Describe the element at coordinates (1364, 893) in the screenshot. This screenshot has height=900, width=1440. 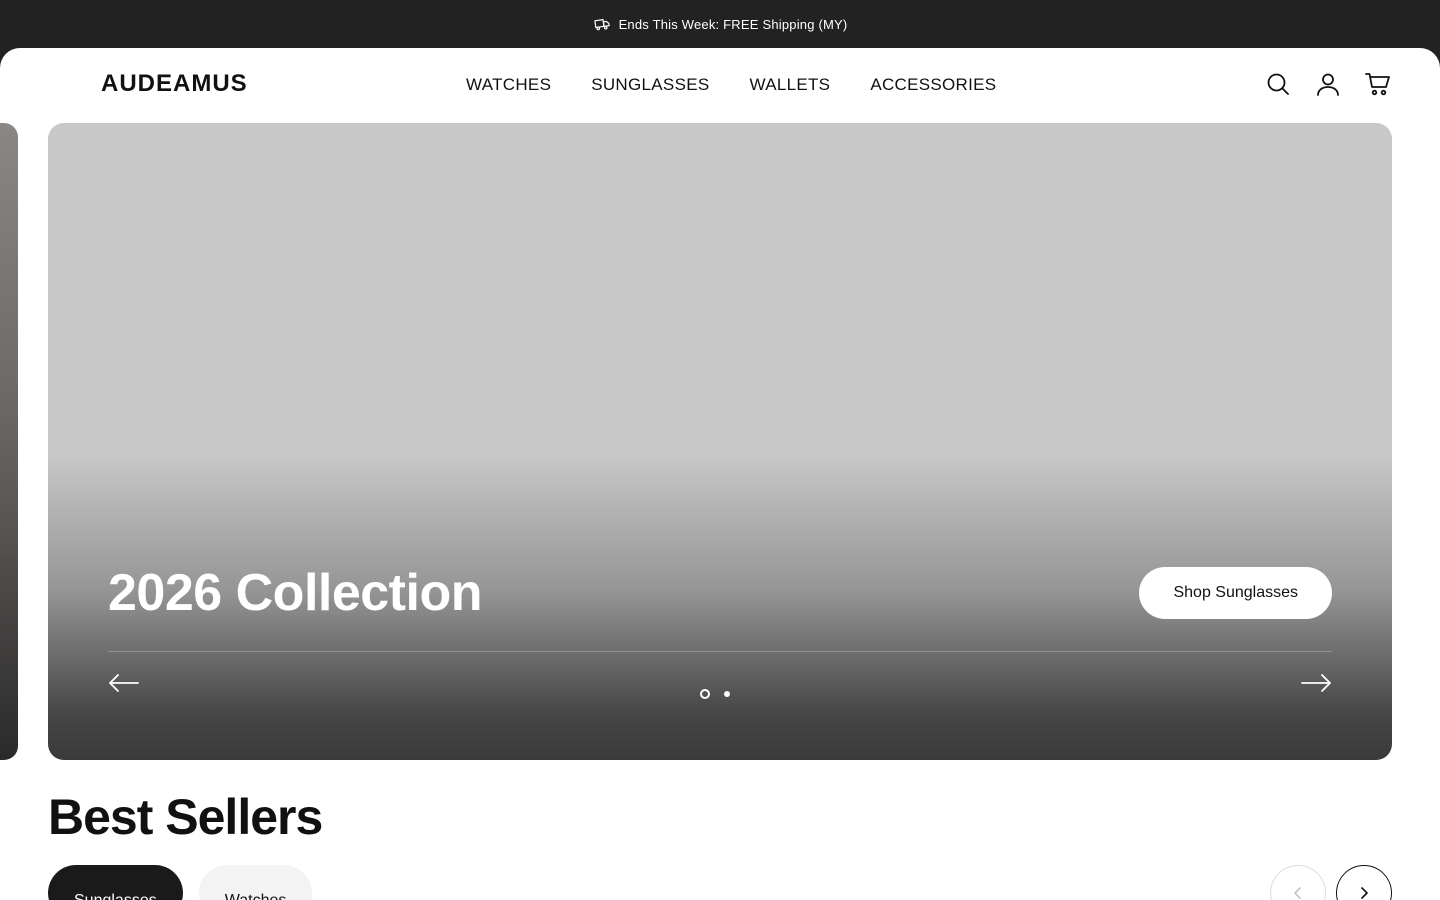
I see `chevron-right-icon` at that location.